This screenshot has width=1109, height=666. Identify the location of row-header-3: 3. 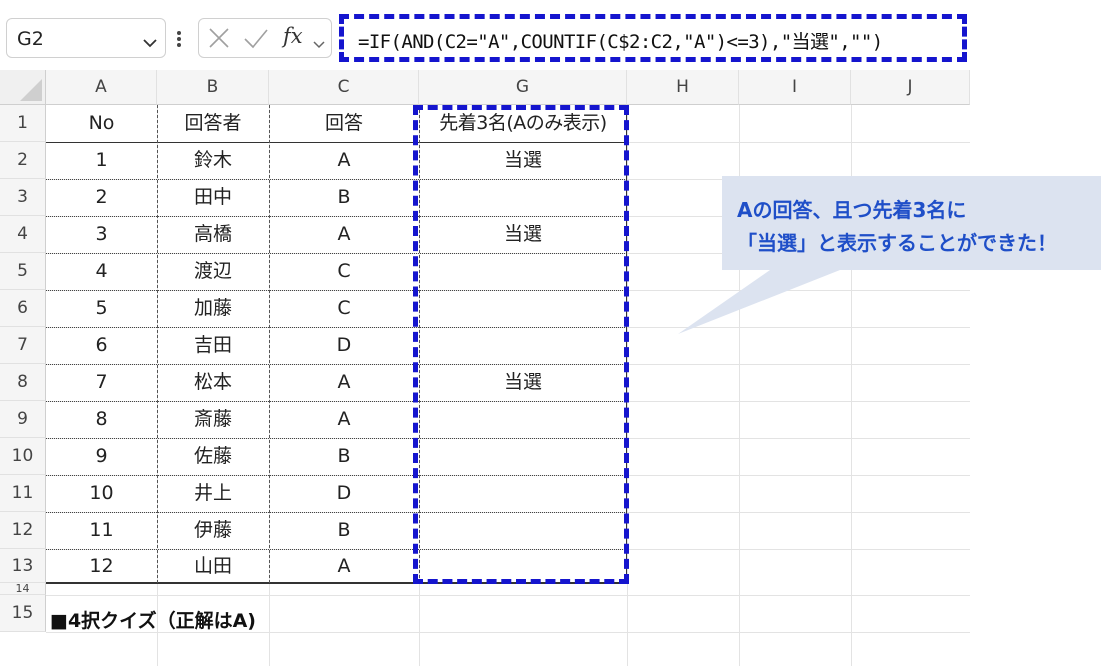
(23, 197).